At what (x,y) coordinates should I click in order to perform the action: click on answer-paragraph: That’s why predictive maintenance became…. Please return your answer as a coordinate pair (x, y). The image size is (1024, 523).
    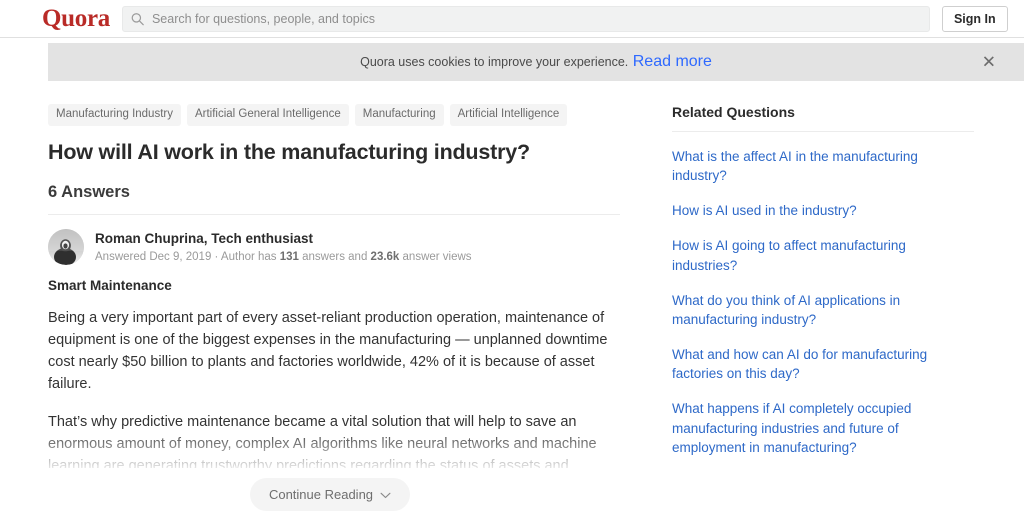
    Looking at the image, I should click on (322, 441).